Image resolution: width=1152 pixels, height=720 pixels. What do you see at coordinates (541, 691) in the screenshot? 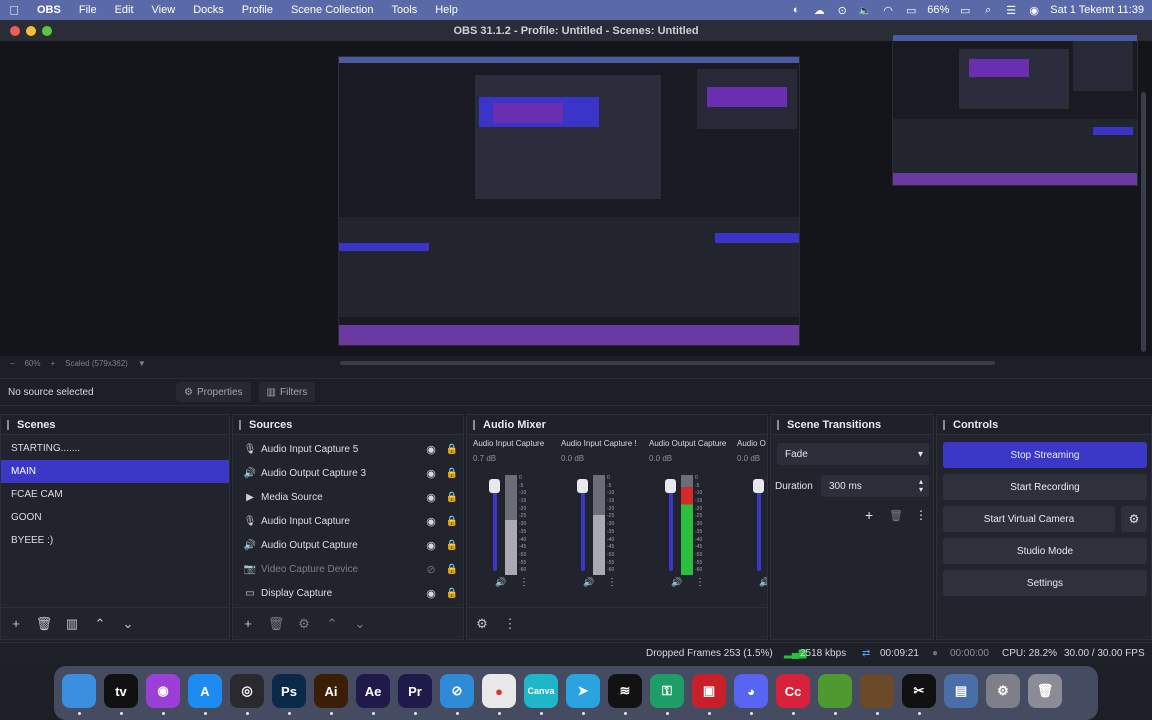
I see `canva-icon: Canva` at bounding box center [541, 691].